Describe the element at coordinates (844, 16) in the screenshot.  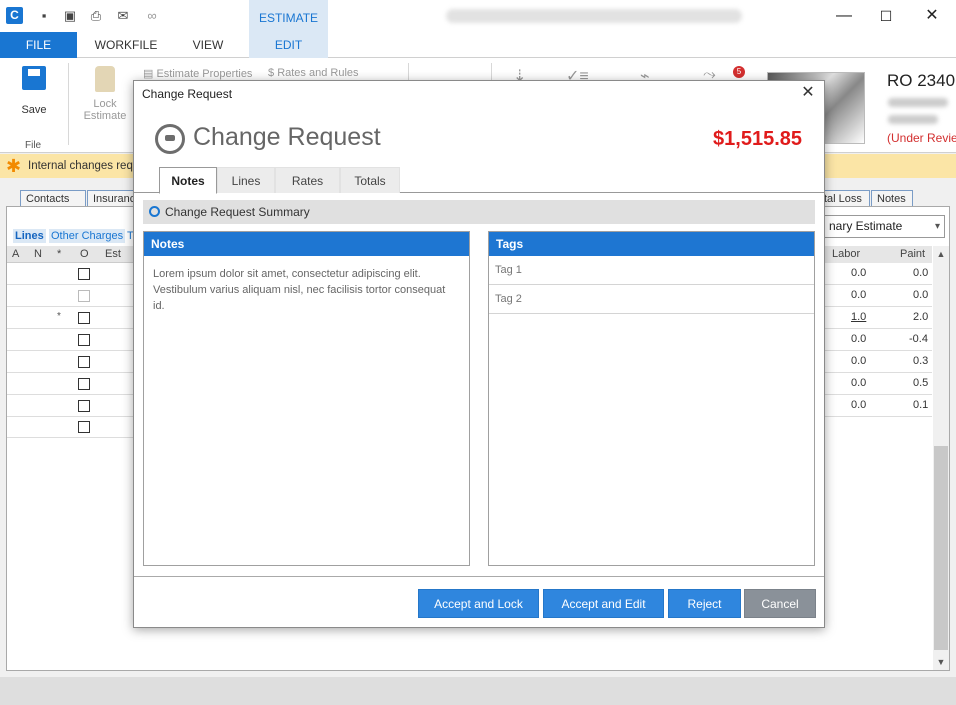
I see `minimize-button: —` at that location.